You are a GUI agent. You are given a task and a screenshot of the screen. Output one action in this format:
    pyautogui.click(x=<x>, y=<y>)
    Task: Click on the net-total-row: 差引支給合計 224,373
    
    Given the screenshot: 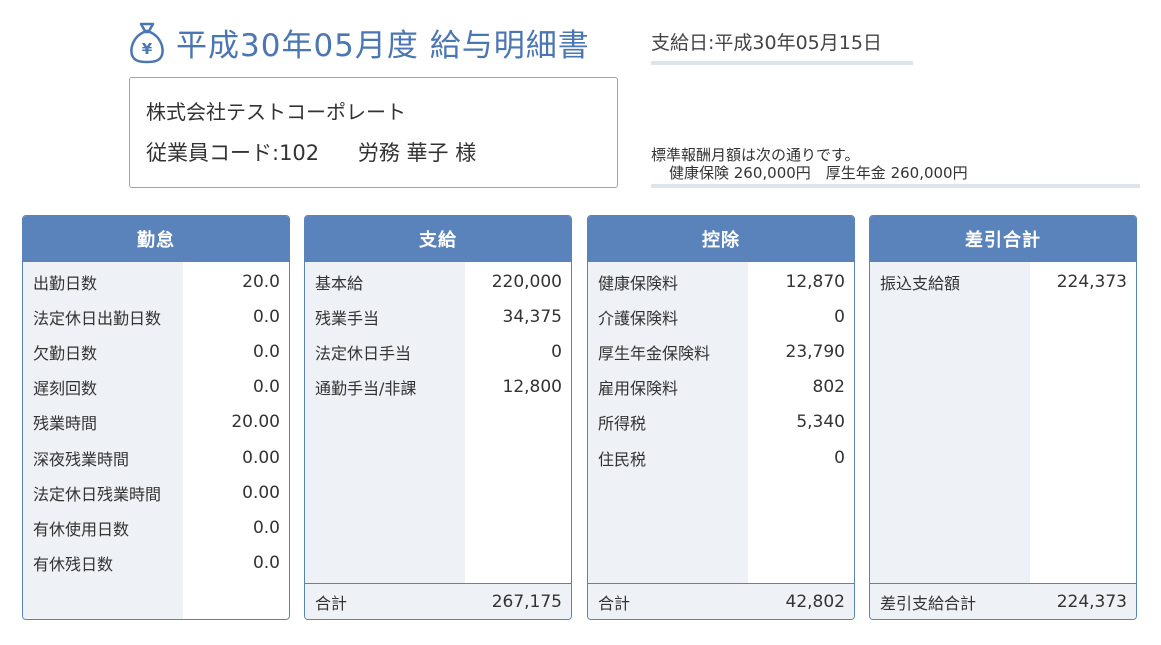 What is the action you would take?
    pyautogui.click(x=1003, y=601)
    